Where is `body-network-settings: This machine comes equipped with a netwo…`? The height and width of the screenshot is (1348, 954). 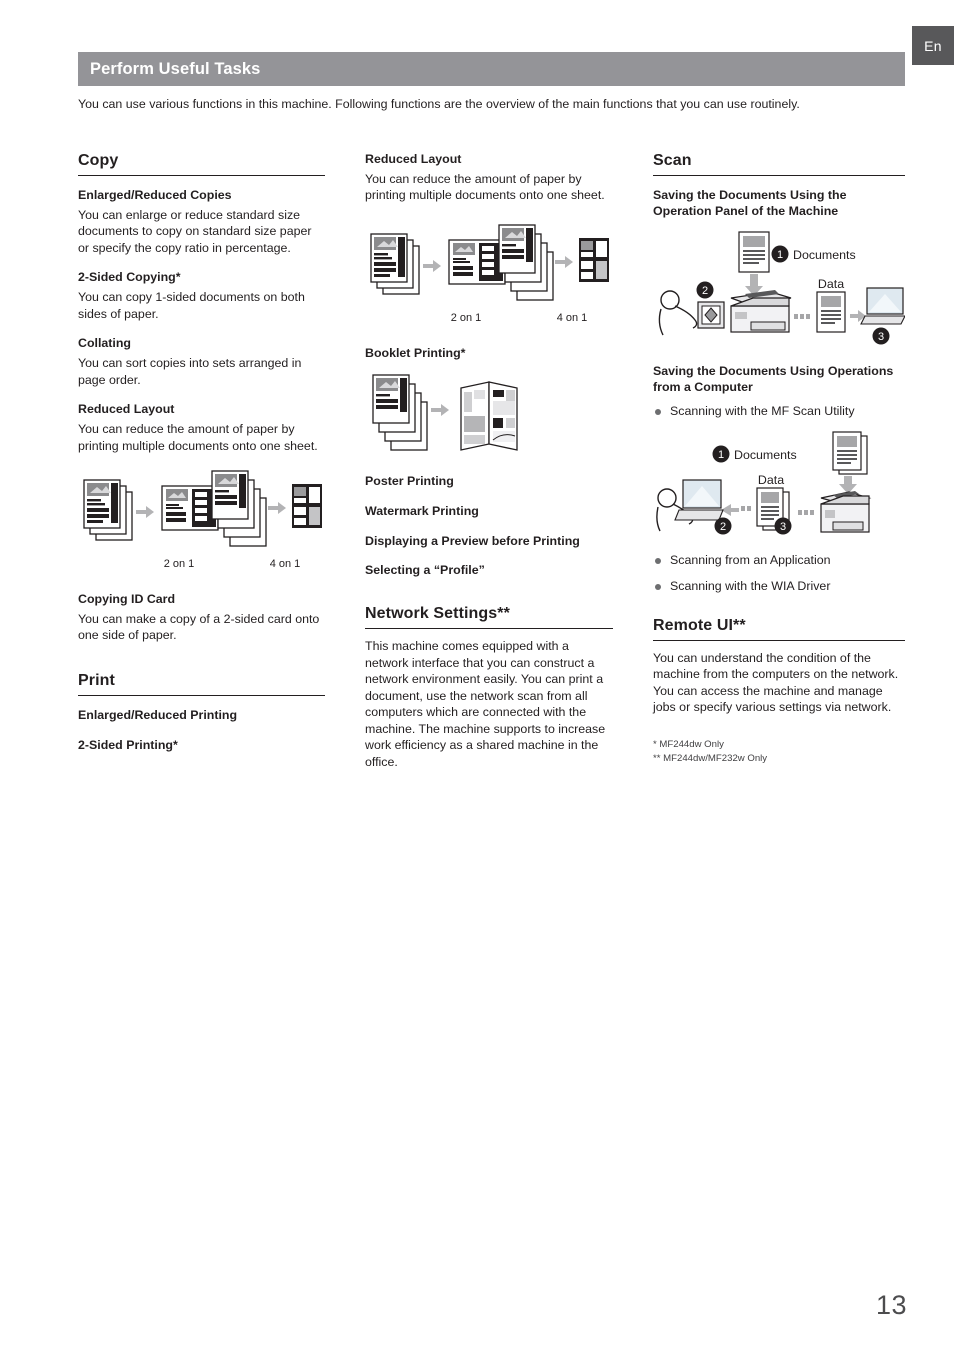 body-network-settings: This machine comes equipped with a netwo… is located at coordinates (485, 704).